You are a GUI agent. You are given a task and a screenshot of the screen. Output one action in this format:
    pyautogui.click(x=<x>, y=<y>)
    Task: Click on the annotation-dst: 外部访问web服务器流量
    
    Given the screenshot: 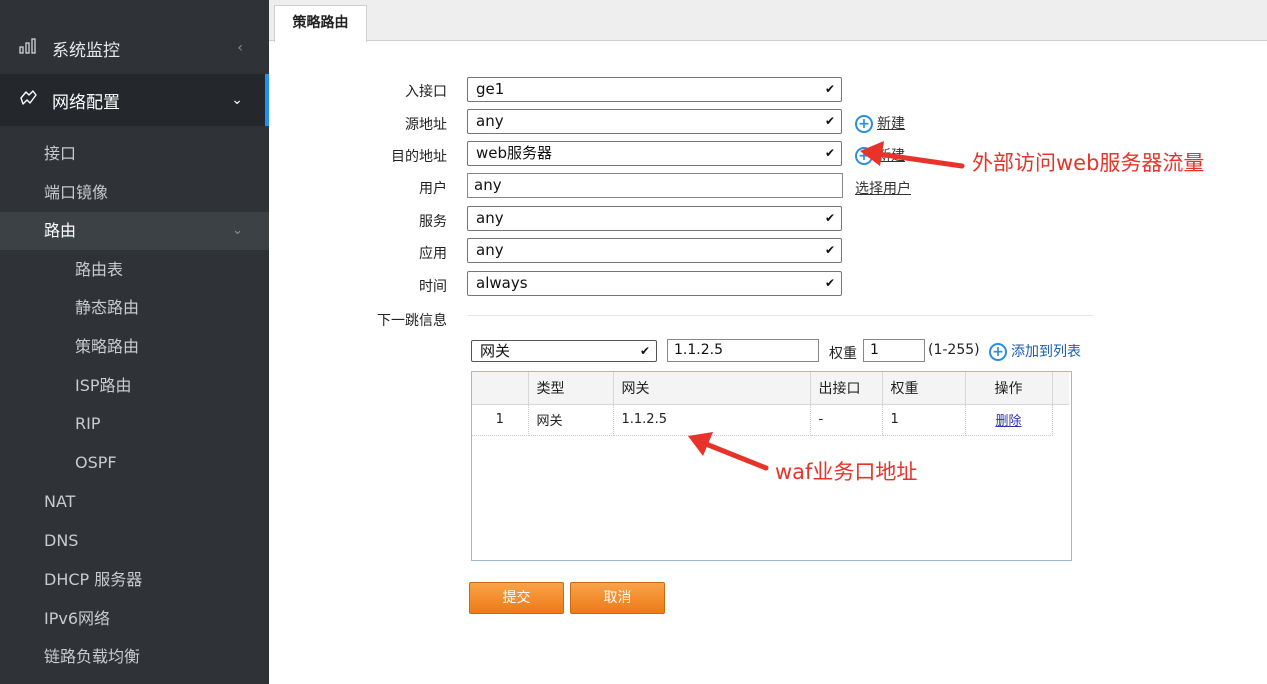 What is the action you would take?
    pyautogui.click(x=1088, y=163)
    